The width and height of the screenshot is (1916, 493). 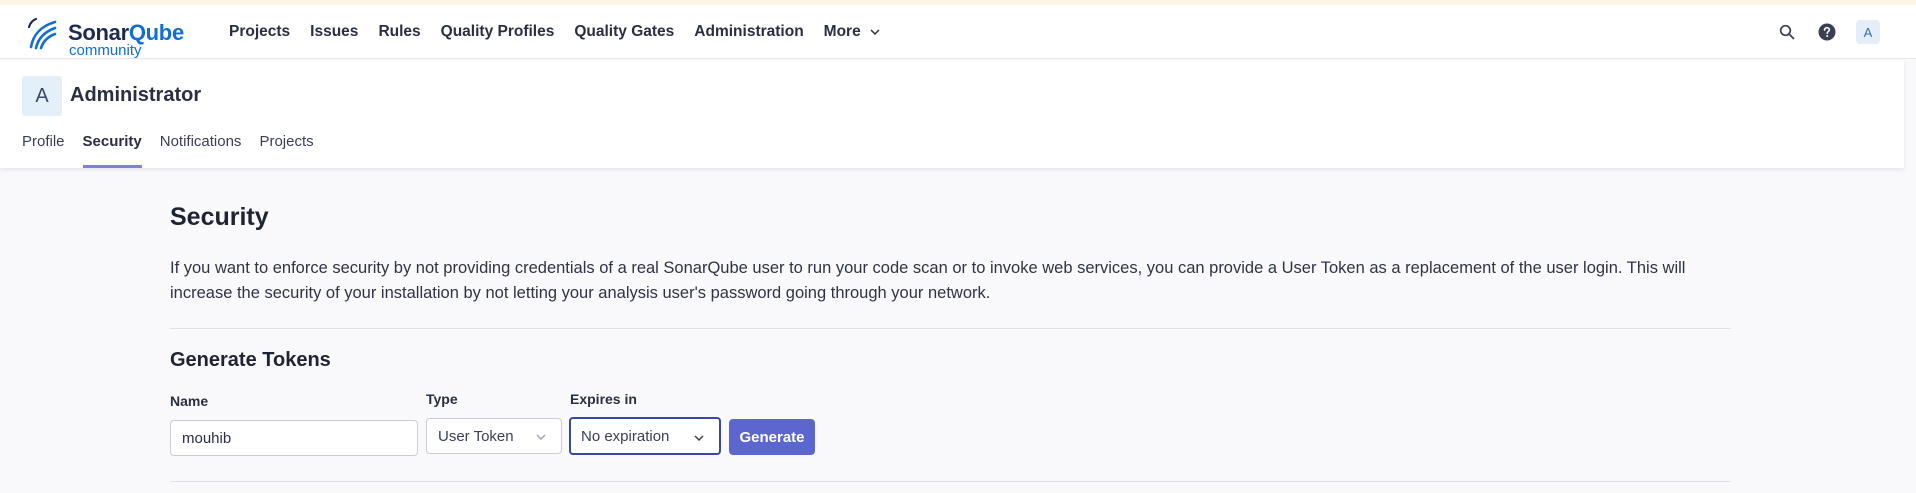 What do you see at coordinates (603, 399) in the screenshot?
I see `expires-label: Expires in` at bounding box center [603, 399].